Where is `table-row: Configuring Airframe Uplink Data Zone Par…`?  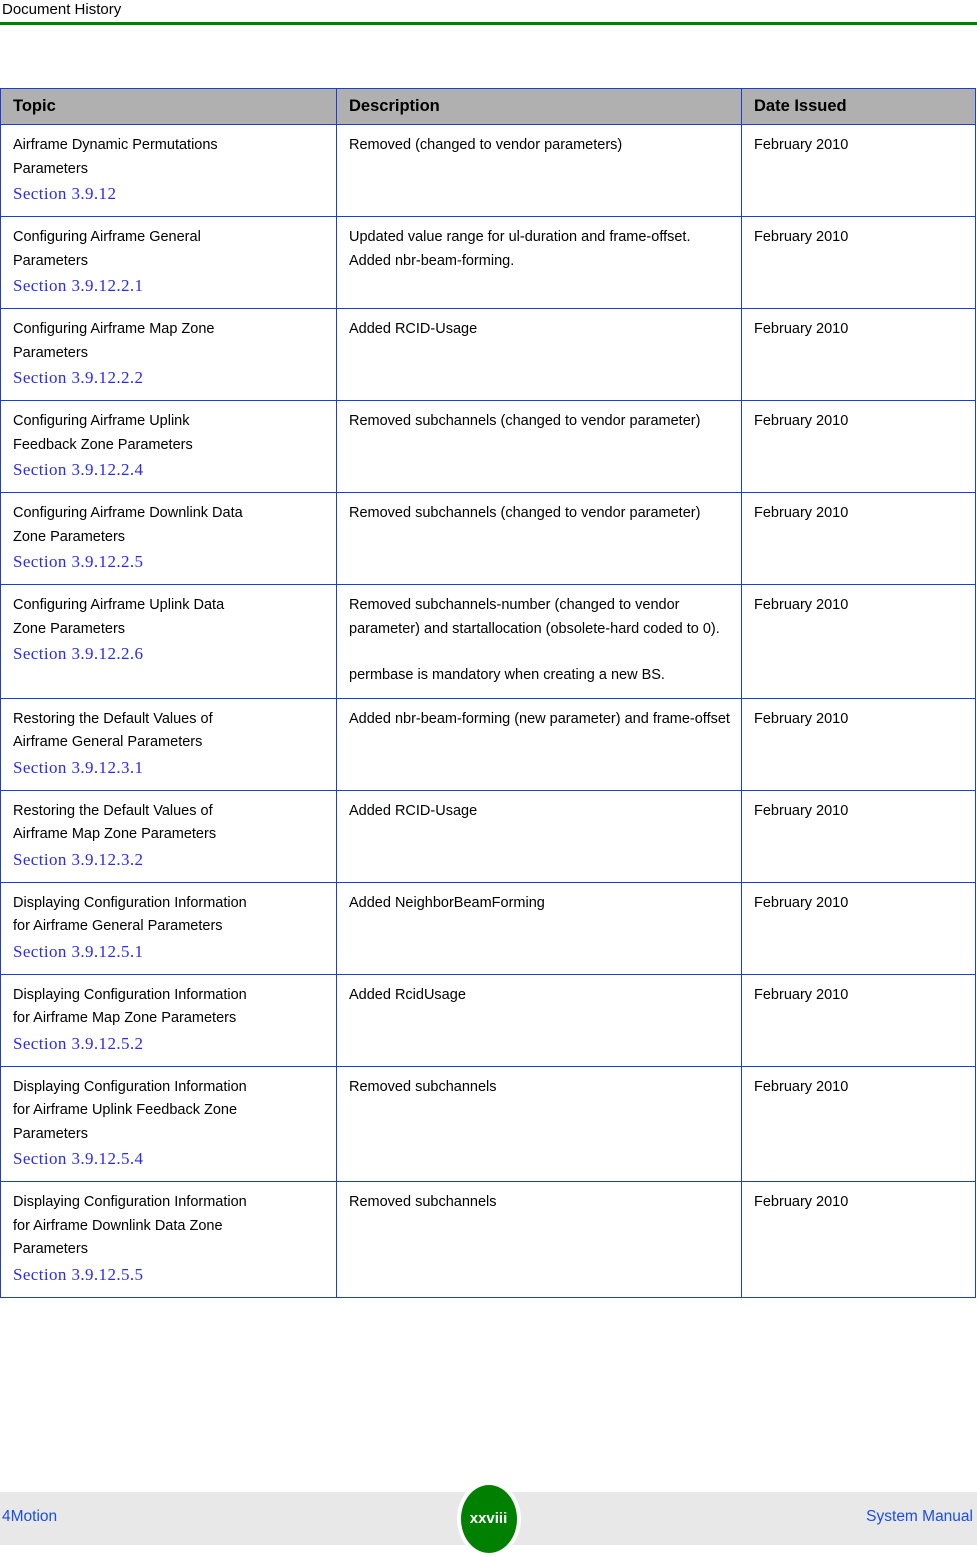 table-row: Configuring Airframe Uplink Data Zone Par… is located at coordinates (488, 641).